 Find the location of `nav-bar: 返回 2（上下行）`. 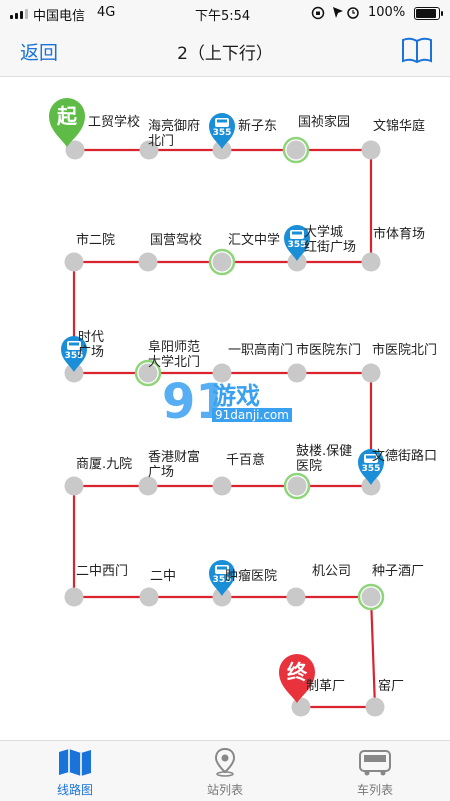

nav-bar: 返回 2（上下行） is located at coordinates (225, 51).